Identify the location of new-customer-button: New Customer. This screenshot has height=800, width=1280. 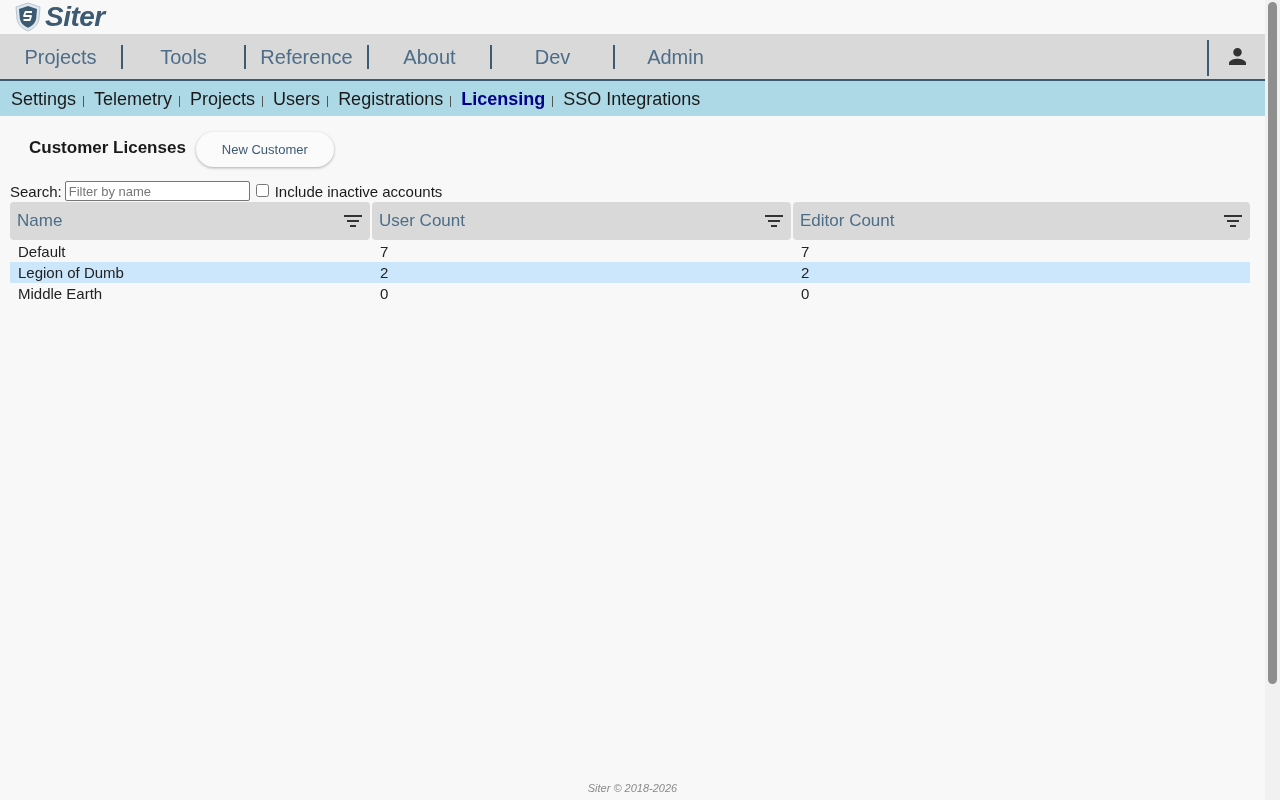
(264, 149).